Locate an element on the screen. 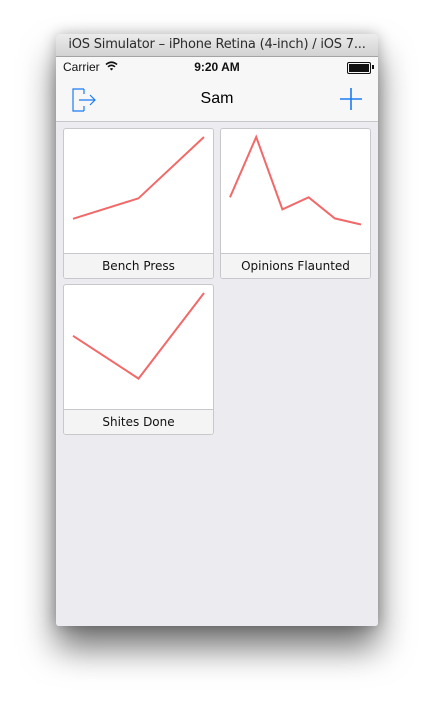 The width and height of the screenshot is (434, 704). status-bar: Carrier 9:20 AM is located at coordinates (217, 67).